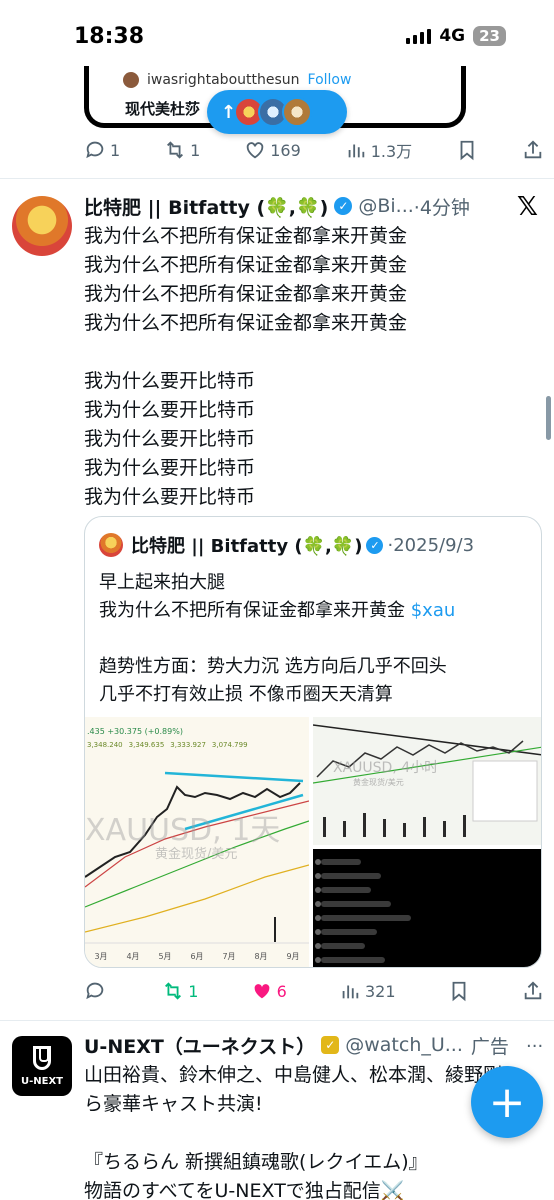 The height and width of the screenshot is (1200, 554). I want to click on more-options-icon: ···, so click(534, 1046).